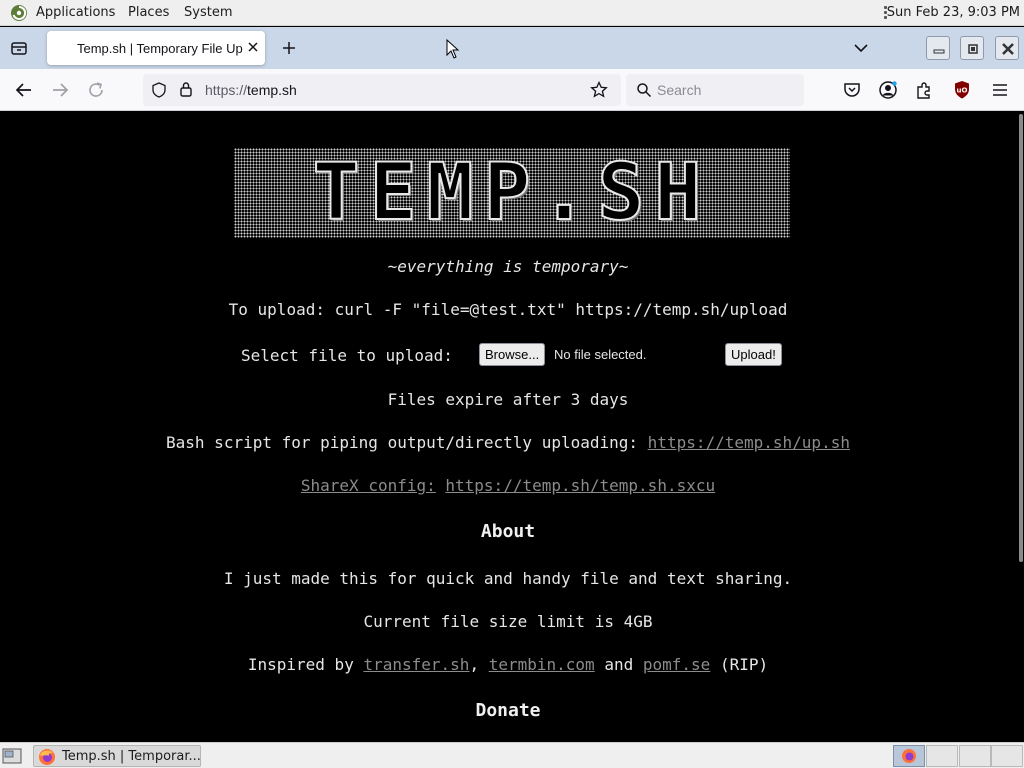  I want to click on donate-heading: Donate, so click(508, 710).